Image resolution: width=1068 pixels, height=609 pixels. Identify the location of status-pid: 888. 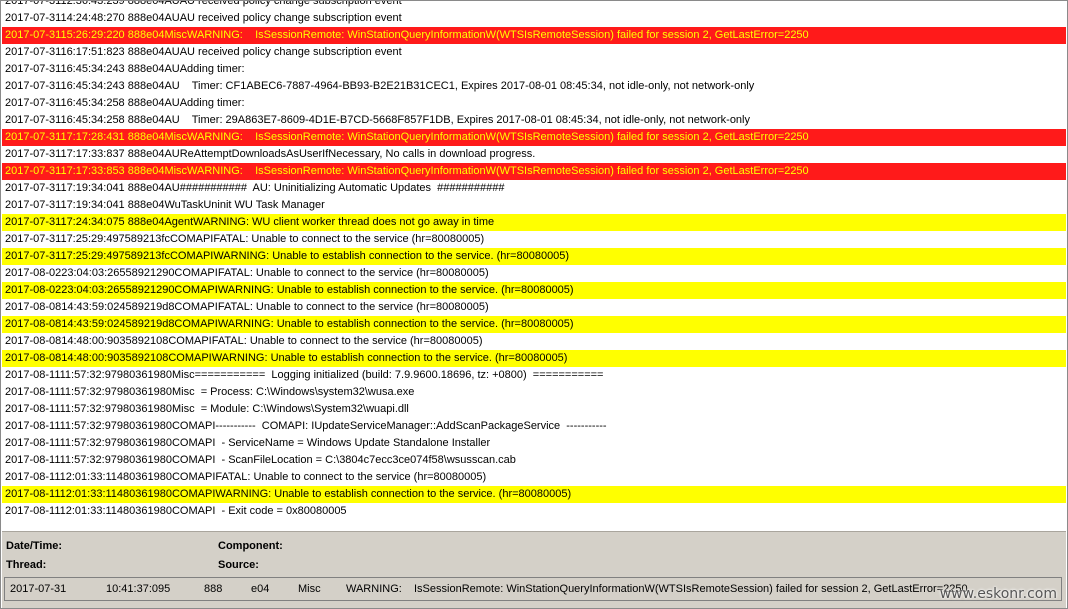
(213, 589).